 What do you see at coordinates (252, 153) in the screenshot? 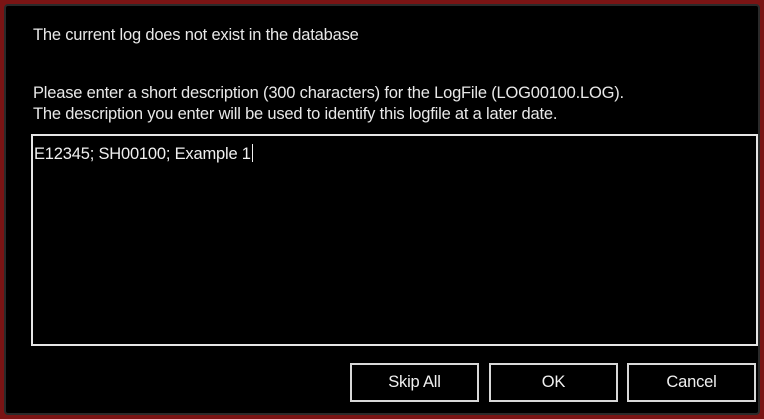
I see `text-caret` at bounding box center [252, 153].